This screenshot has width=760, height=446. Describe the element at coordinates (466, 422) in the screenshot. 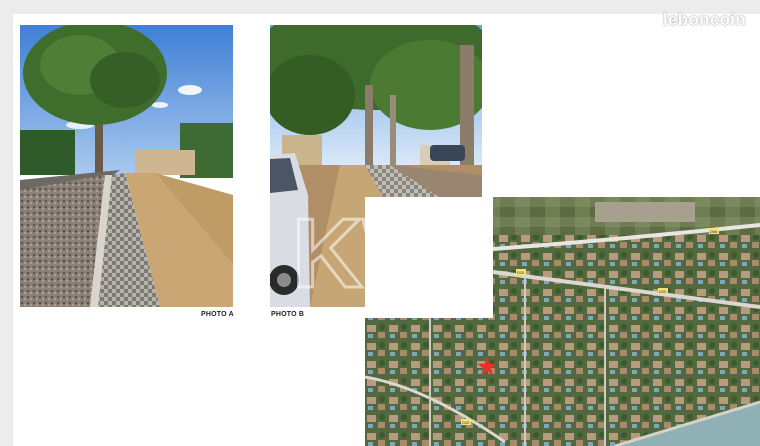

I see `road-label-d20-c: D20` at that location.